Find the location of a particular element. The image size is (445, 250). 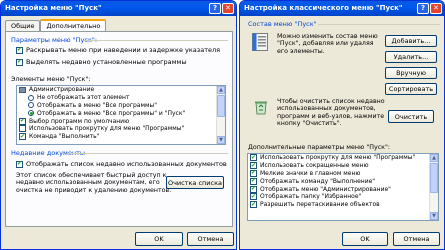

list-item: ✔ Разрешить перетаскивание объектов is located at coordinates (343, 205).